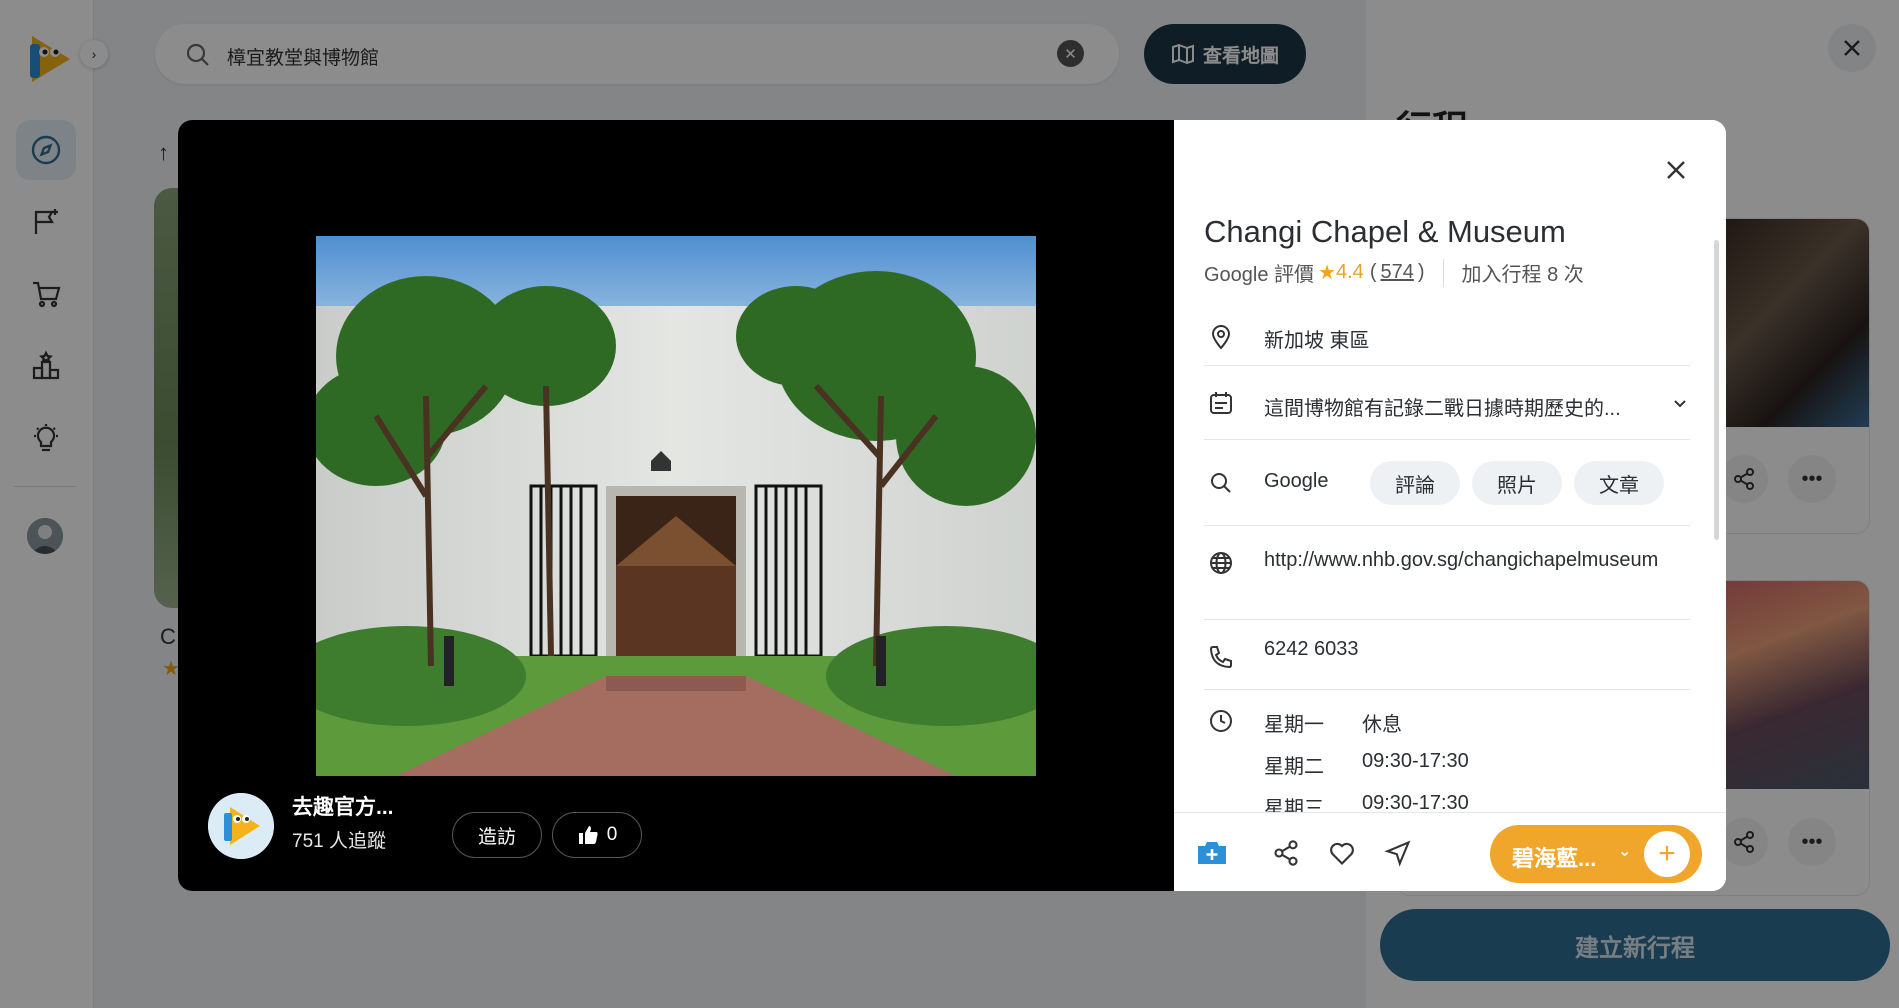  What do you see at coordinates (339, 841) in the screenshot?
I see `author-followers: 751 人追蹤` at bounding box center [339, 841].